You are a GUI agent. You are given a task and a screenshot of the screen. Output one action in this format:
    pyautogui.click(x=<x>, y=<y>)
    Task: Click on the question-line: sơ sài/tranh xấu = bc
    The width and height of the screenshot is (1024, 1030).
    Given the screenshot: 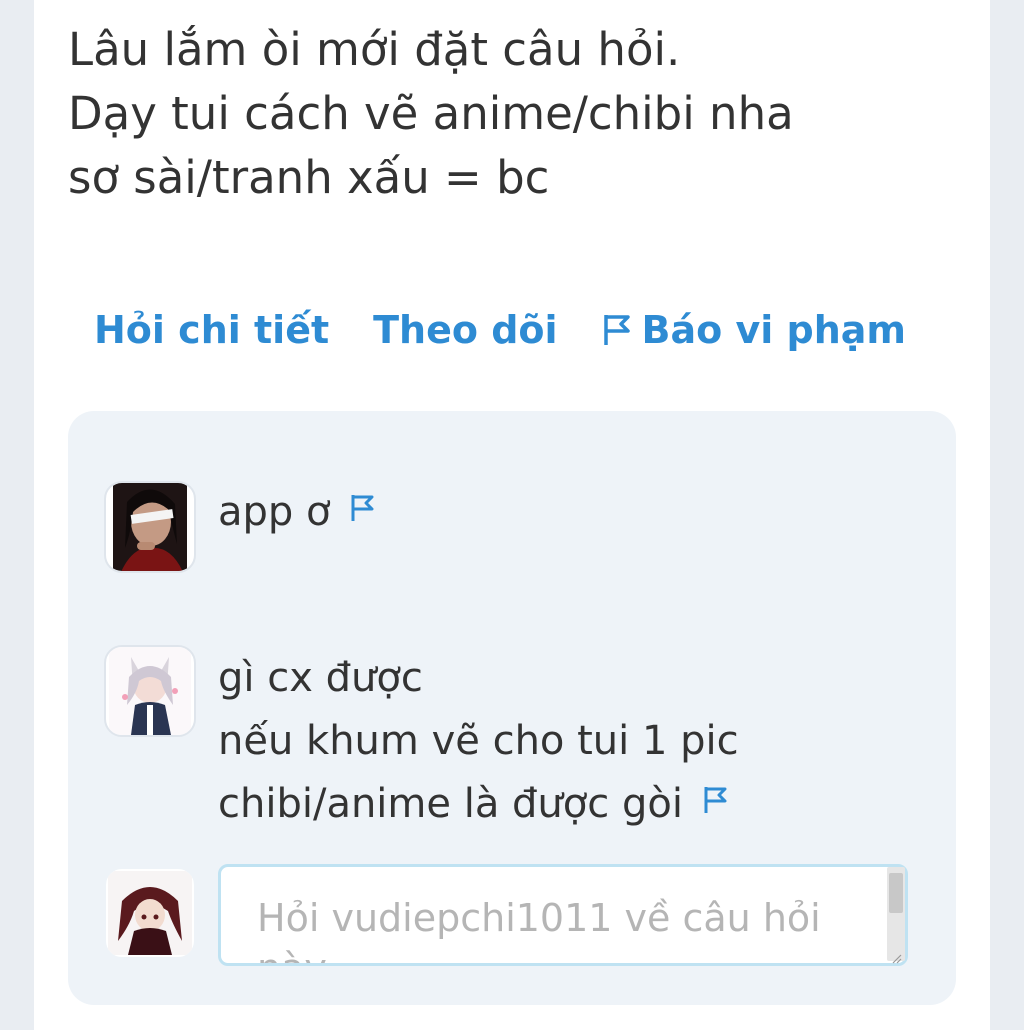 What is the action you would take?
    pyautogui.click(x=309, y=177)
    